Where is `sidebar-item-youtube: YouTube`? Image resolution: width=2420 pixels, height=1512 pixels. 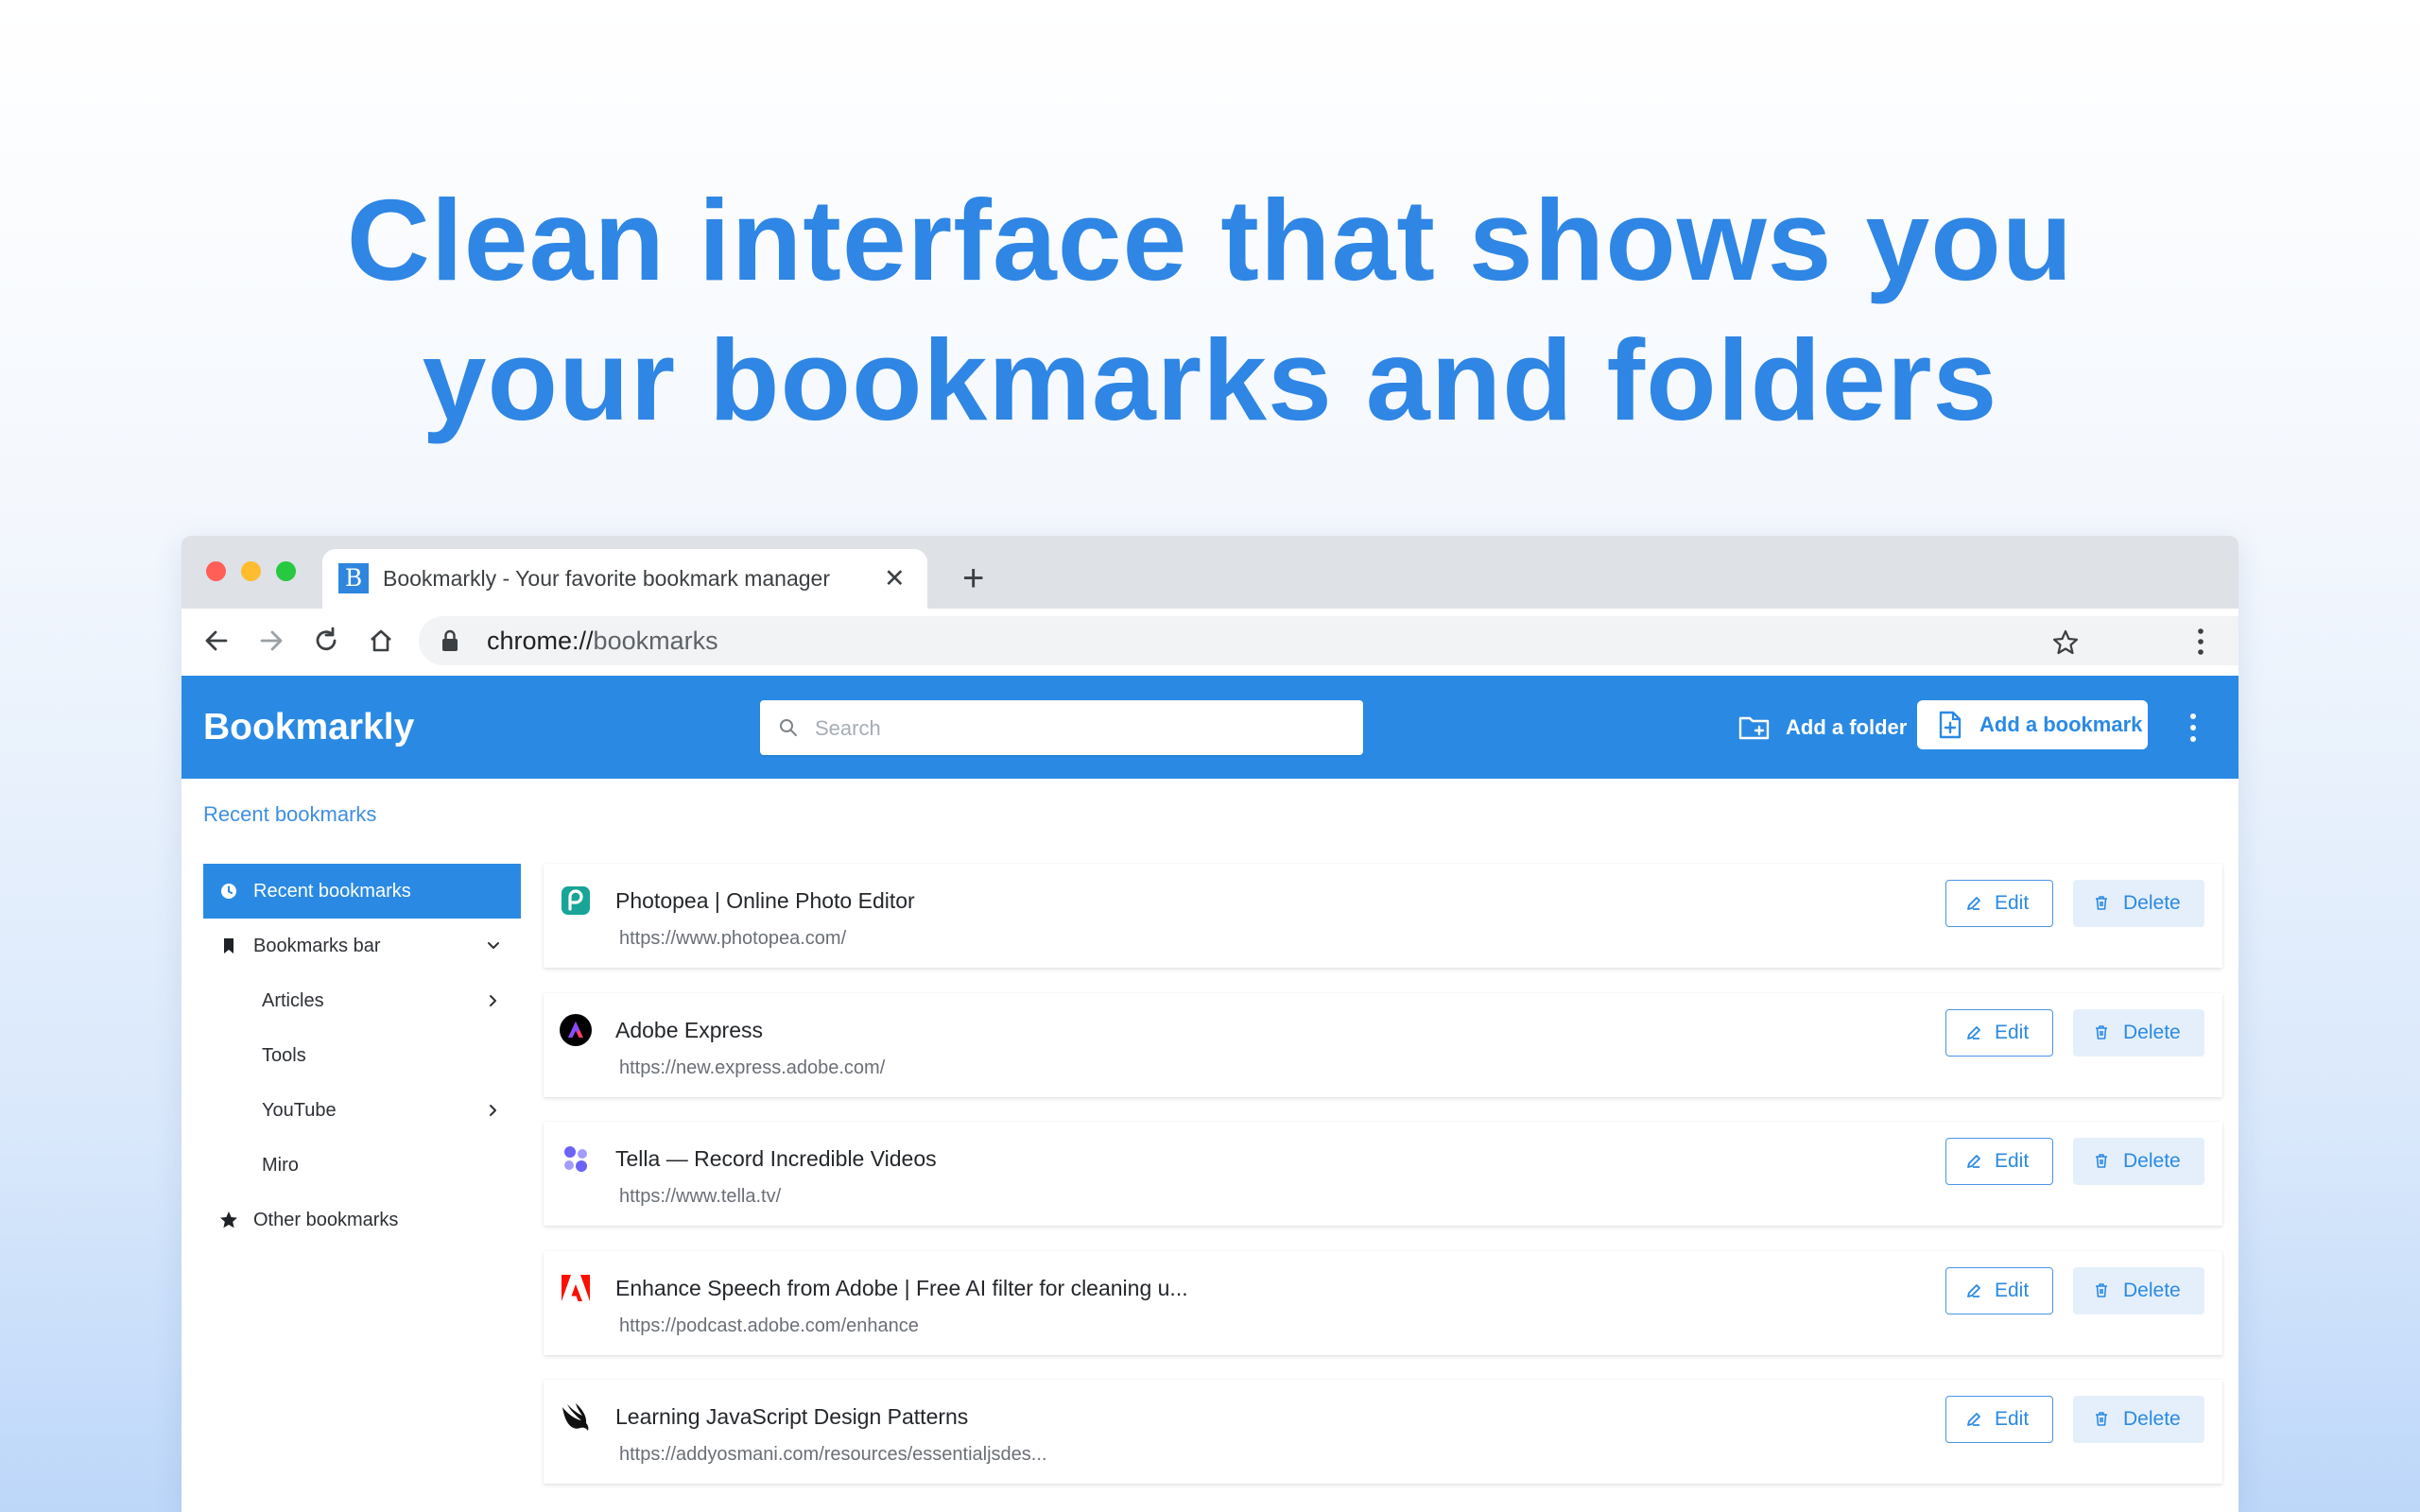
sidebar-item-youtube: YouTube is located at coordinates (362, 1110).